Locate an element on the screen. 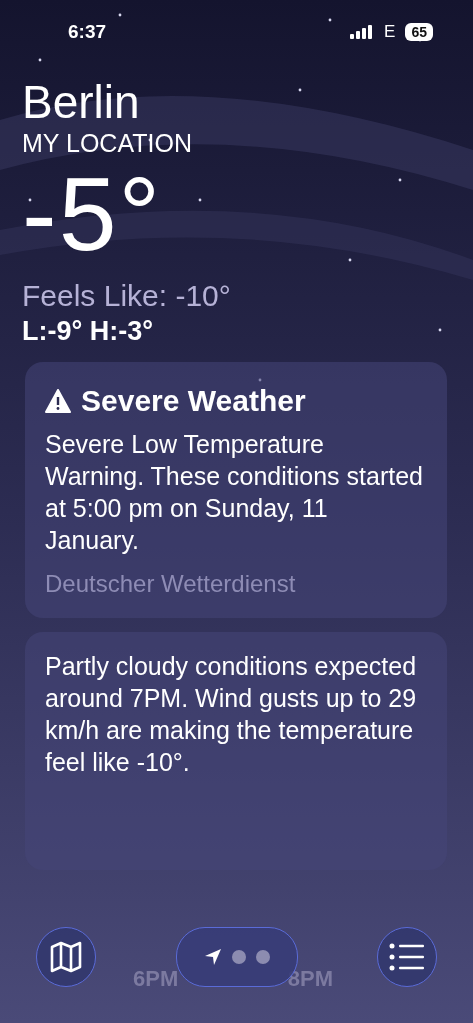 The image size is (473, 1023). feels-like: Feels Like: -10° is located at coordinates (127, 296).